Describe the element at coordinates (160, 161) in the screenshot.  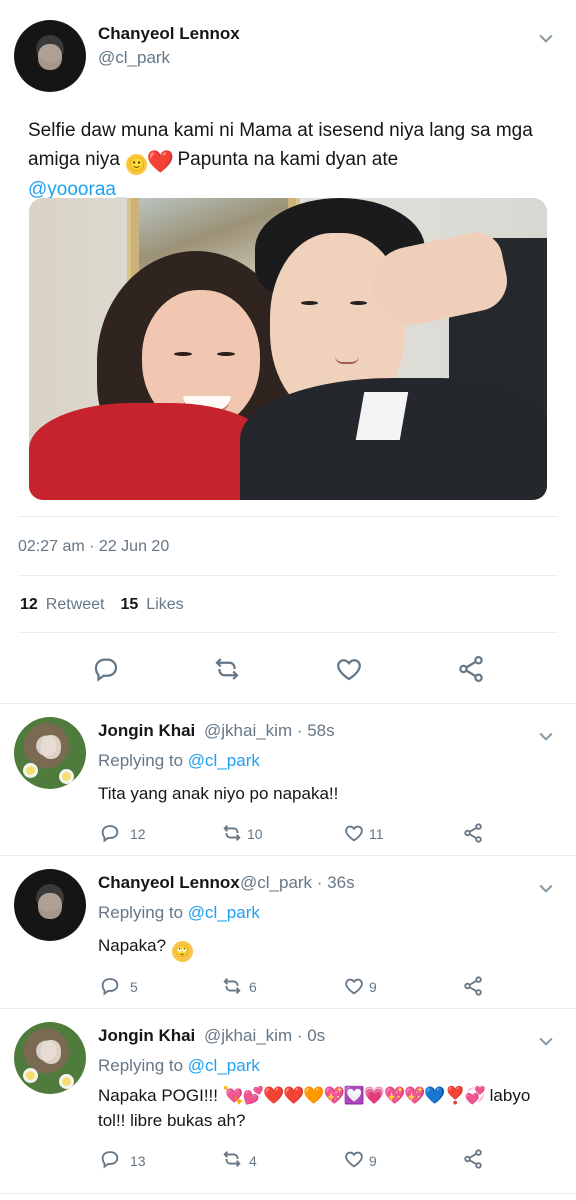
I see `heart-emoji-icon: ❤️` at that location.